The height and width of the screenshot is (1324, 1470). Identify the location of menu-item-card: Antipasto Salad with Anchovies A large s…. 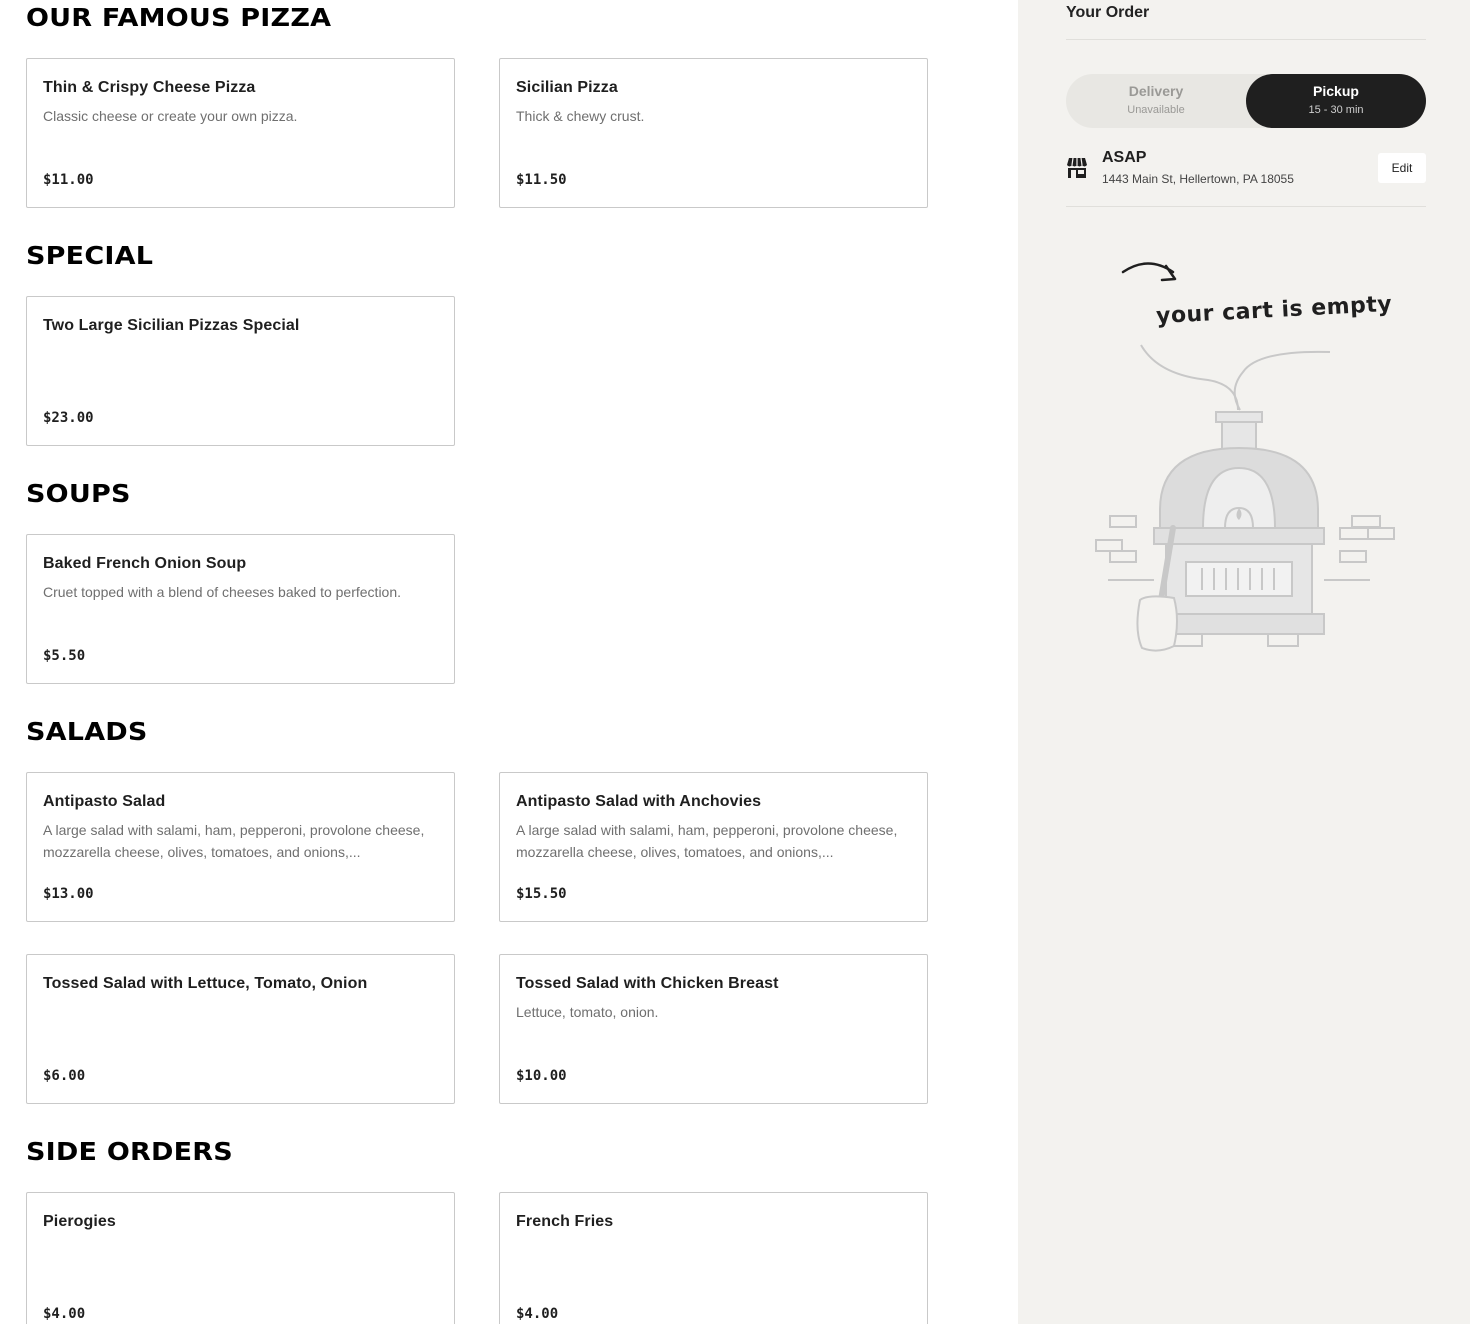
(713, 847).